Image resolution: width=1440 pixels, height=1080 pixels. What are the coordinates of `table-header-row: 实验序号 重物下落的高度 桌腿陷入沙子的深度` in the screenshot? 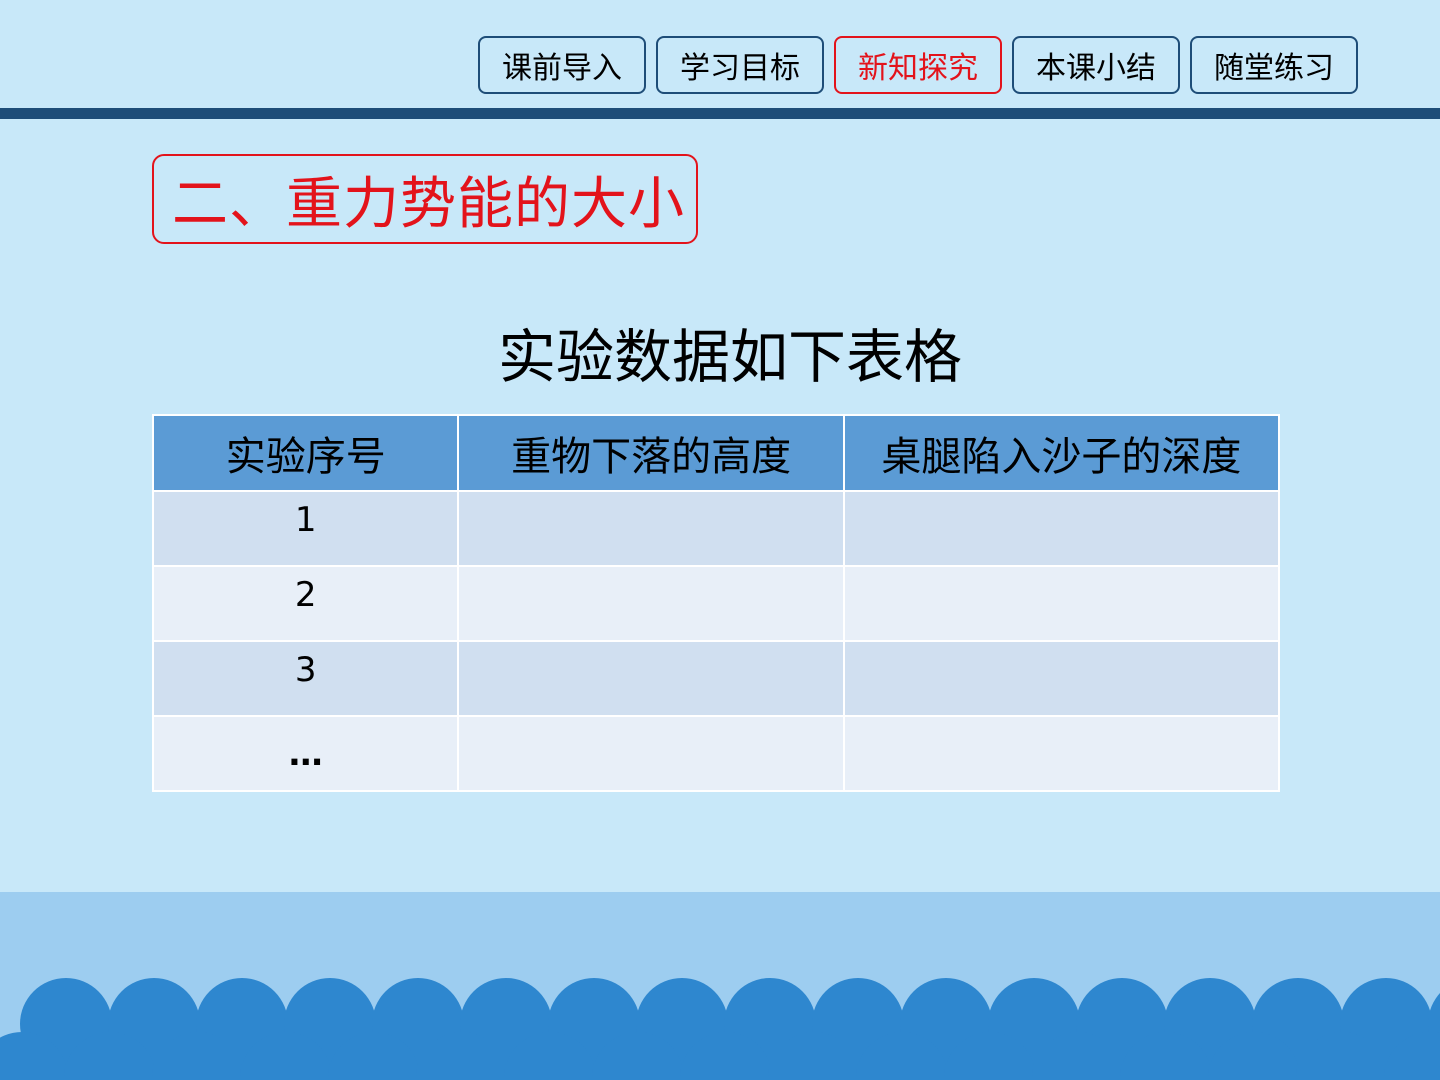 It's located at (716, 453).